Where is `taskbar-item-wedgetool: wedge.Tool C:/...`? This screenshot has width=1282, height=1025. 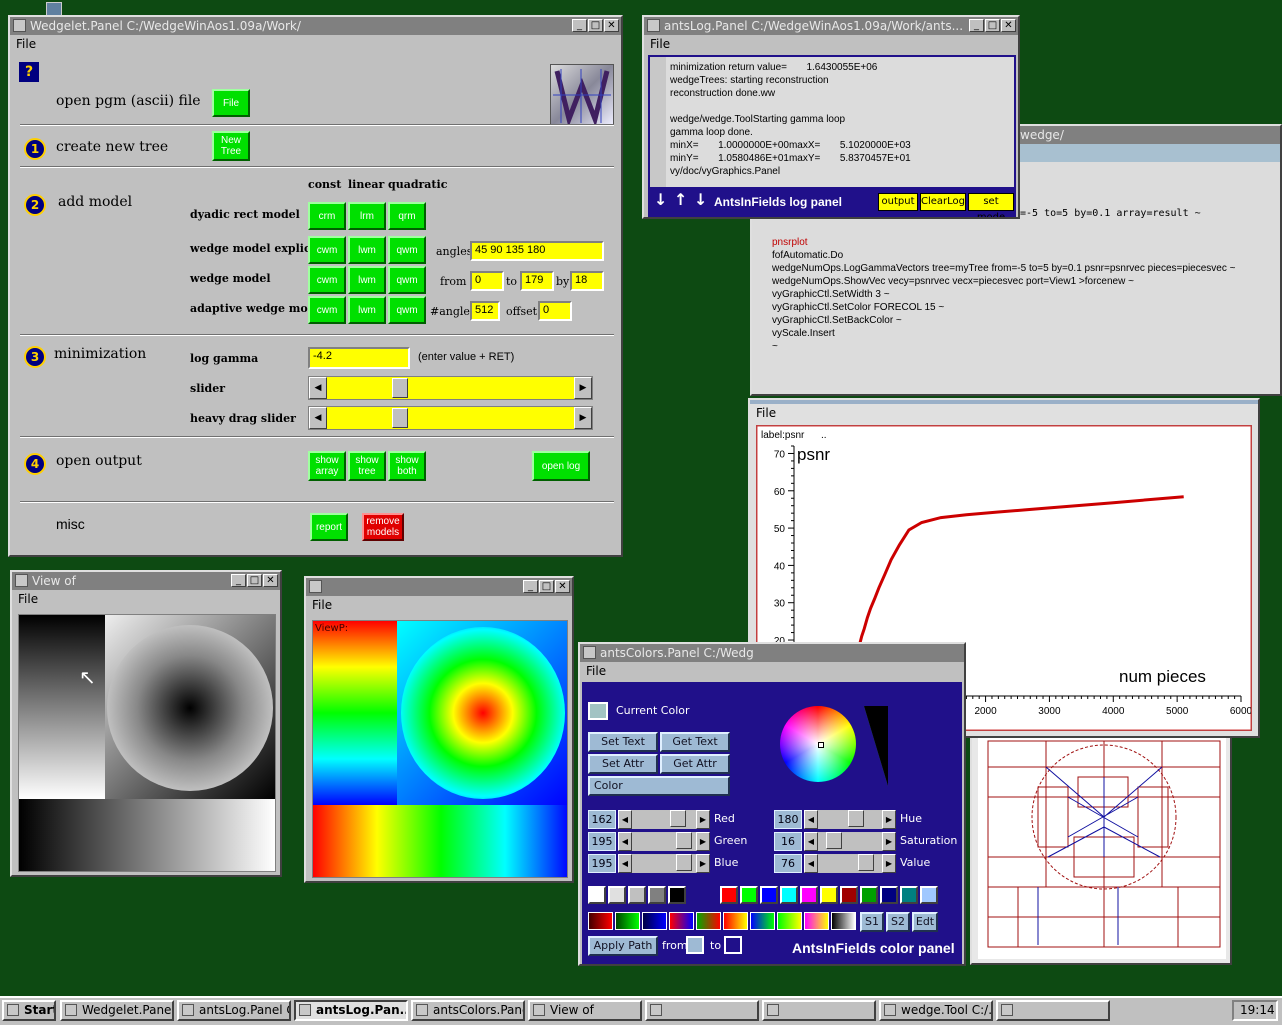
taskbar-item-wedgetool: wedge.Tool C:/... is located at coordinates (936, 1010).